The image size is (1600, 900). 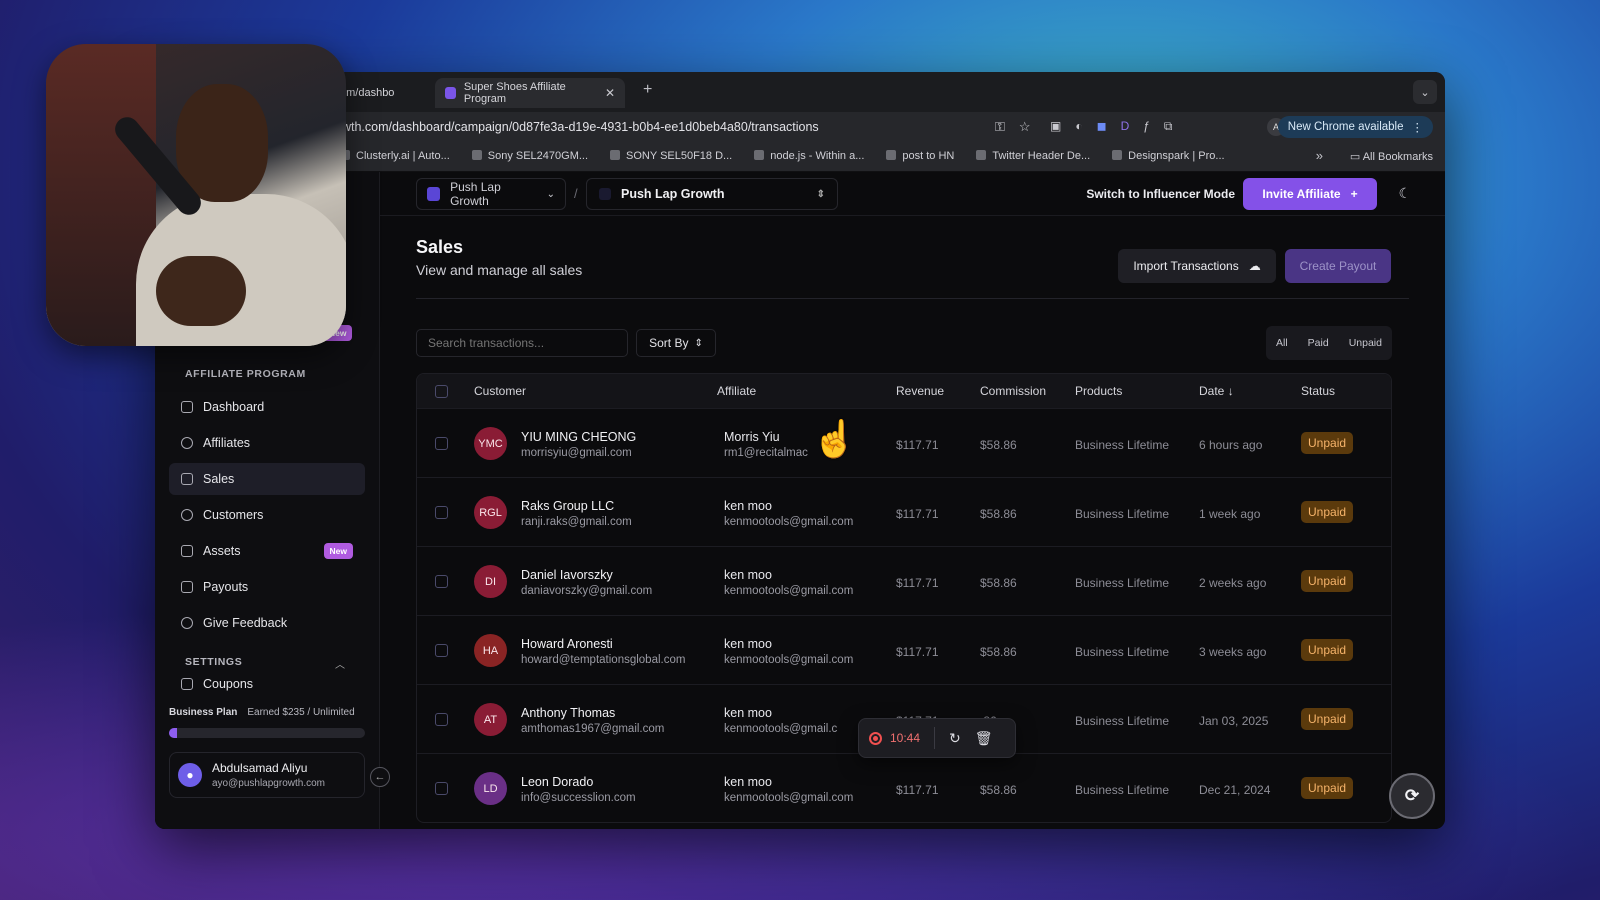 I want to click on restart-icon: ↻, so click(x=955, y=738).